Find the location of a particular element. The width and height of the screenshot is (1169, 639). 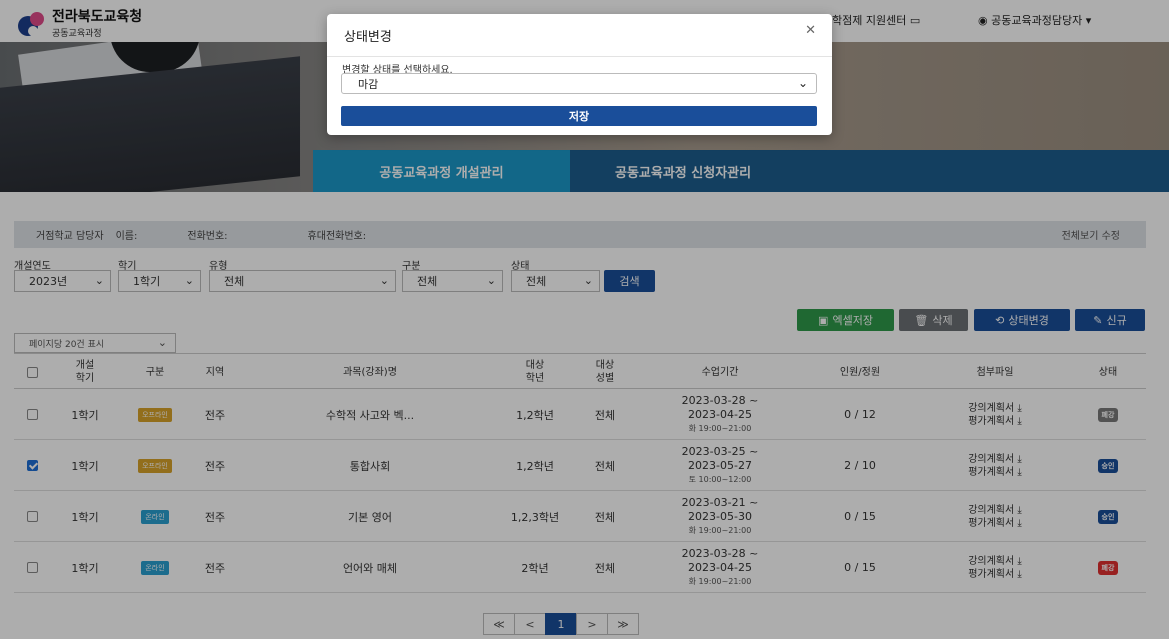

modal-title: 상태변경 is located at coordinates (368, 37).